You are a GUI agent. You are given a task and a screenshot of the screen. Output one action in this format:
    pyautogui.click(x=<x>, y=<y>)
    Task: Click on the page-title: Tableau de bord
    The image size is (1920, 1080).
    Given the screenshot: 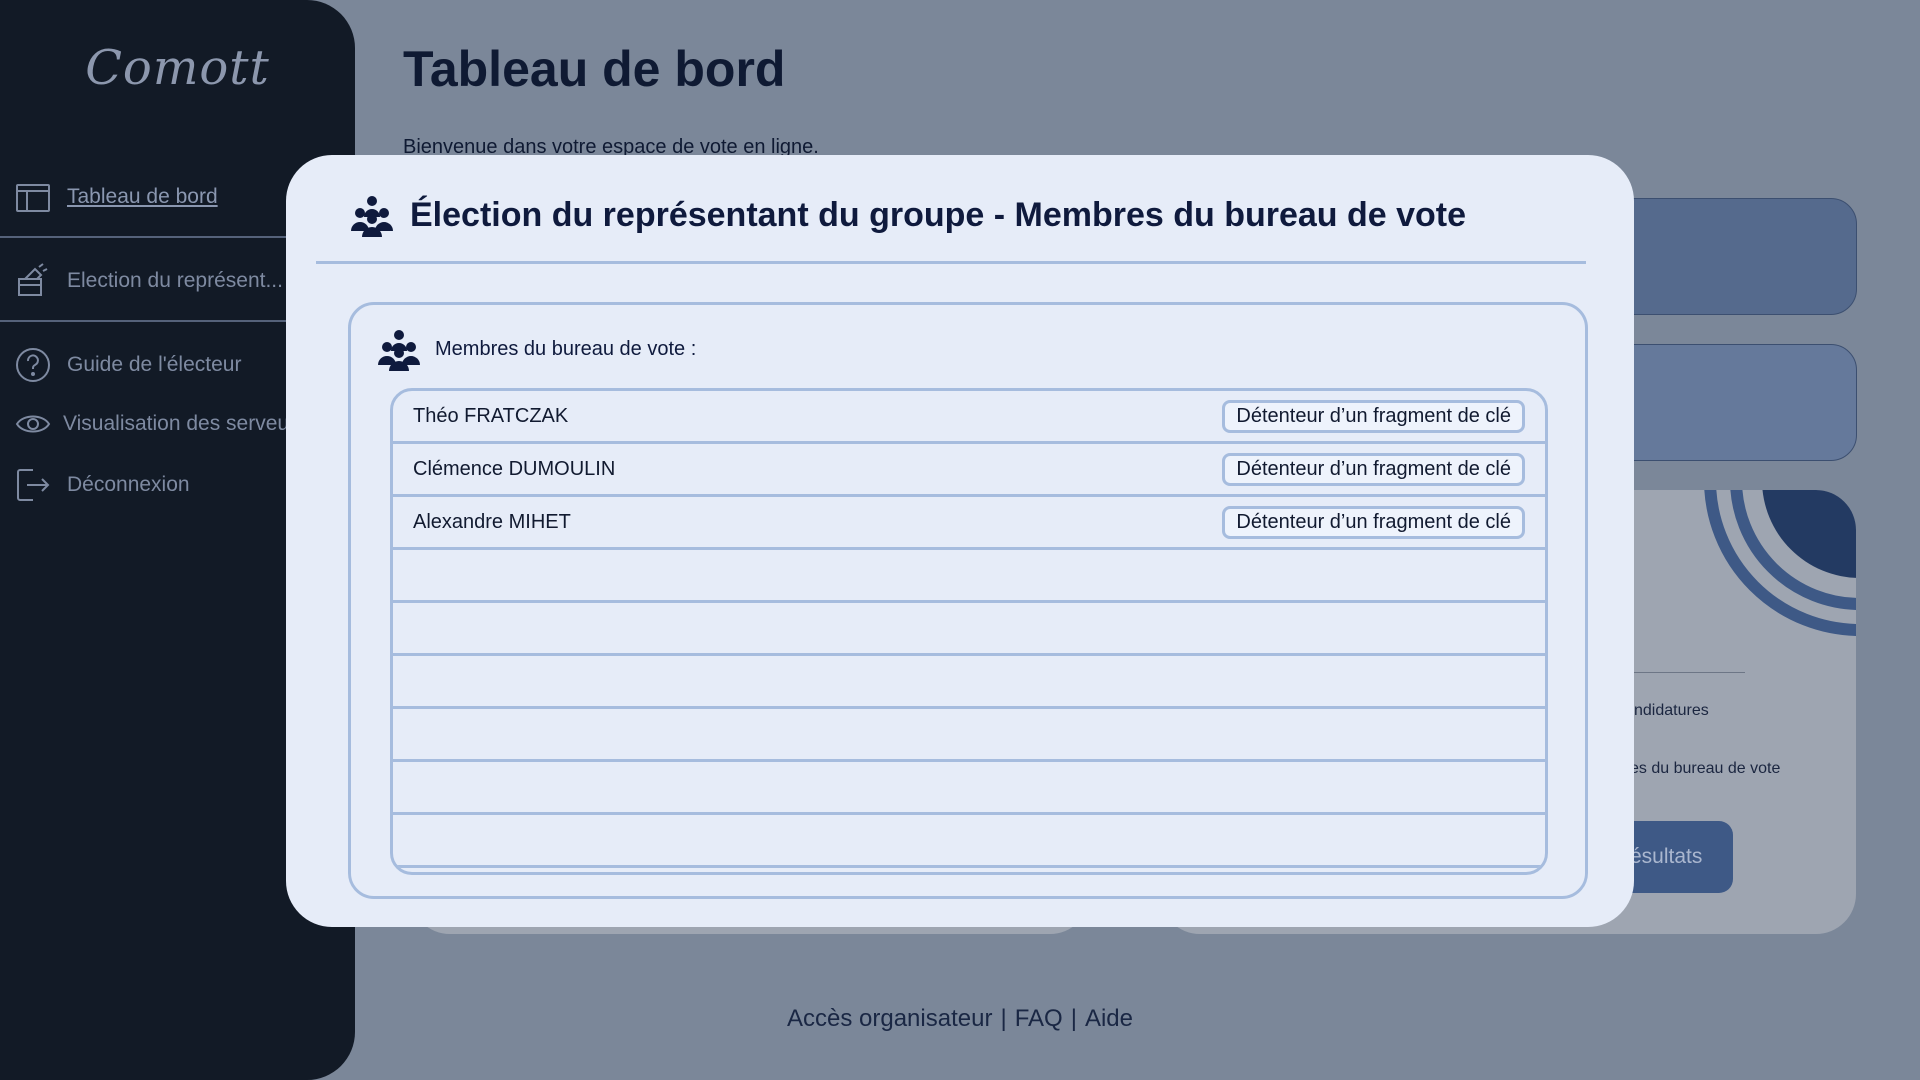 What is the action you would take?
    pyautogui.click(x=594, y=69)
    